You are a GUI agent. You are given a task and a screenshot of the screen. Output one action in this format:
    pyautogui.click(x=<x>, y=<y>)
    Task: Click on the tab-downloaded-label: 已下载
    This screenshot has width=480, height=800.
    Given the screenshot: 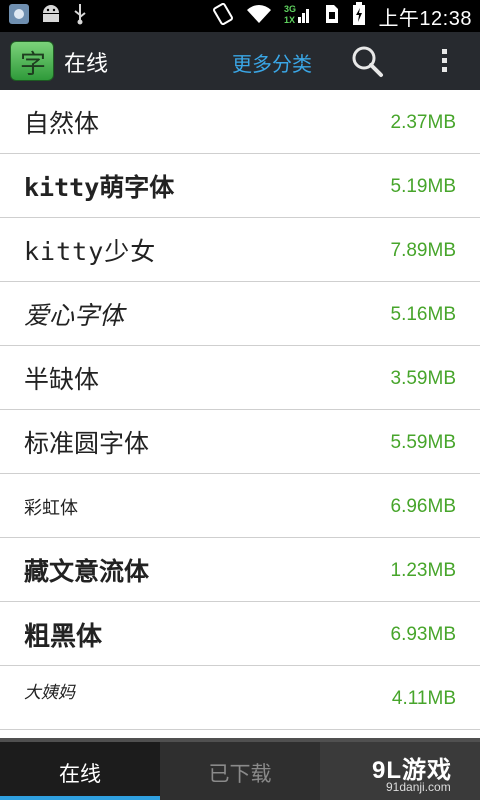 What is the action you would take?
    pyautogui.click(x=240, y=774)
    